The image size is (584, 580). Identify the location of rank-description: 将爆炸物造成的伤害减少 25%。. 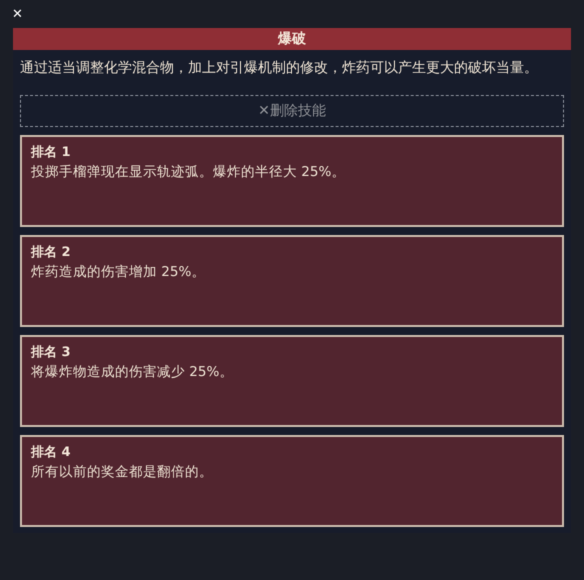
(132, 372).